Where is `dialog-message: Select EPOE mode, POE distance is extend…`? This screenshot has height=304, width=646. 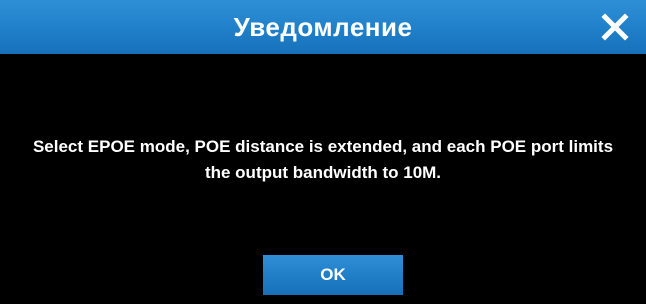
dialog-message: Select EPOE mode, POE distance is extend… is located at coordinates (323, 159).